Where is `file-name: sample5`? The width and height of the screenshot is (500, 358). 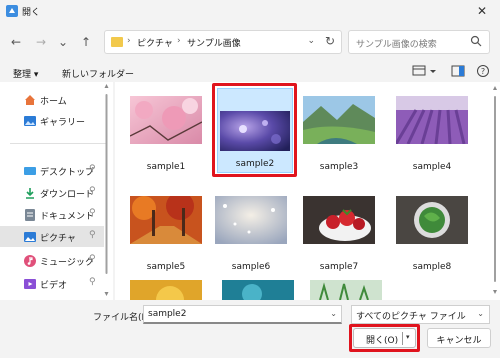
file-name: sample5 is located at coordinates (166, 267).